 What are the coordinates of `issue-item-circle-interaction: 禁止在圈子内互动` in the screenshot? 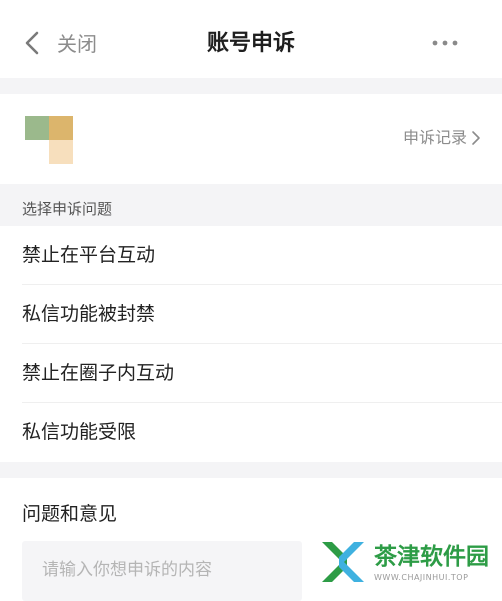 It's located at (251, 373).